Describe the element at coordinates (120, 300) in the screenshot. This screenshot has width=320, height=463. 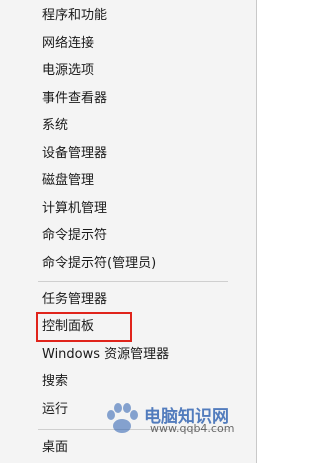
I see `menu-item-task-manager: 任务管理器` at that location.